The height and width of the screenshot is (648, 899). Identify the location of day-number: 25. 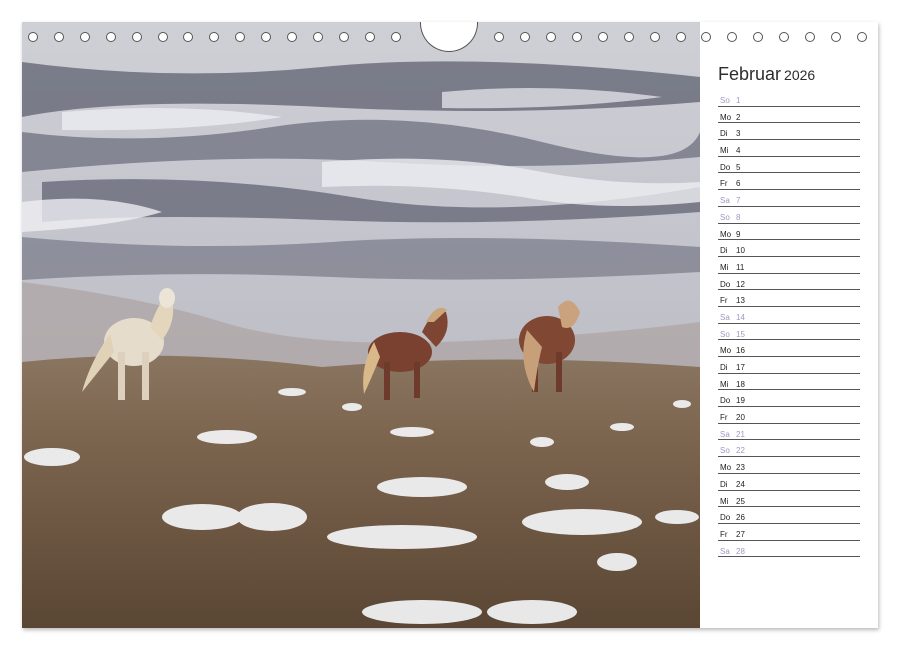
(740, 501).